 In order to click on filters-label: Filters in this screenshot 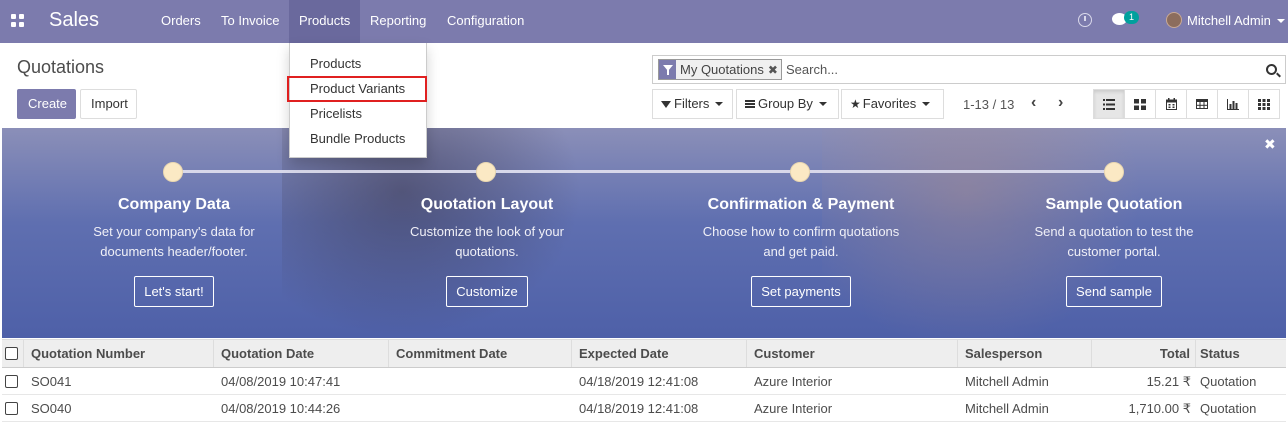, I will do `click(692, 103)`.